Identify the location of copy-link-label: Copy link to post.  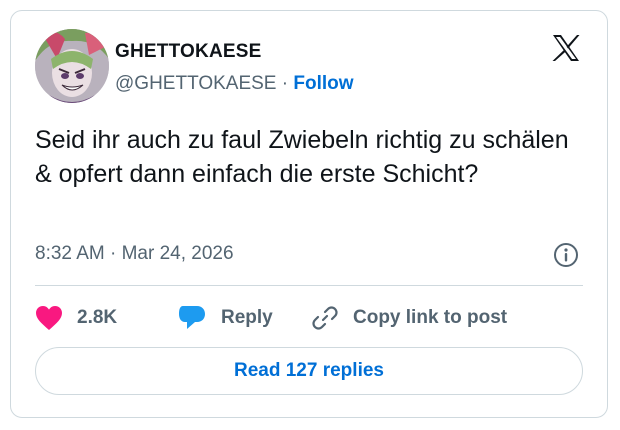
(430, 317).